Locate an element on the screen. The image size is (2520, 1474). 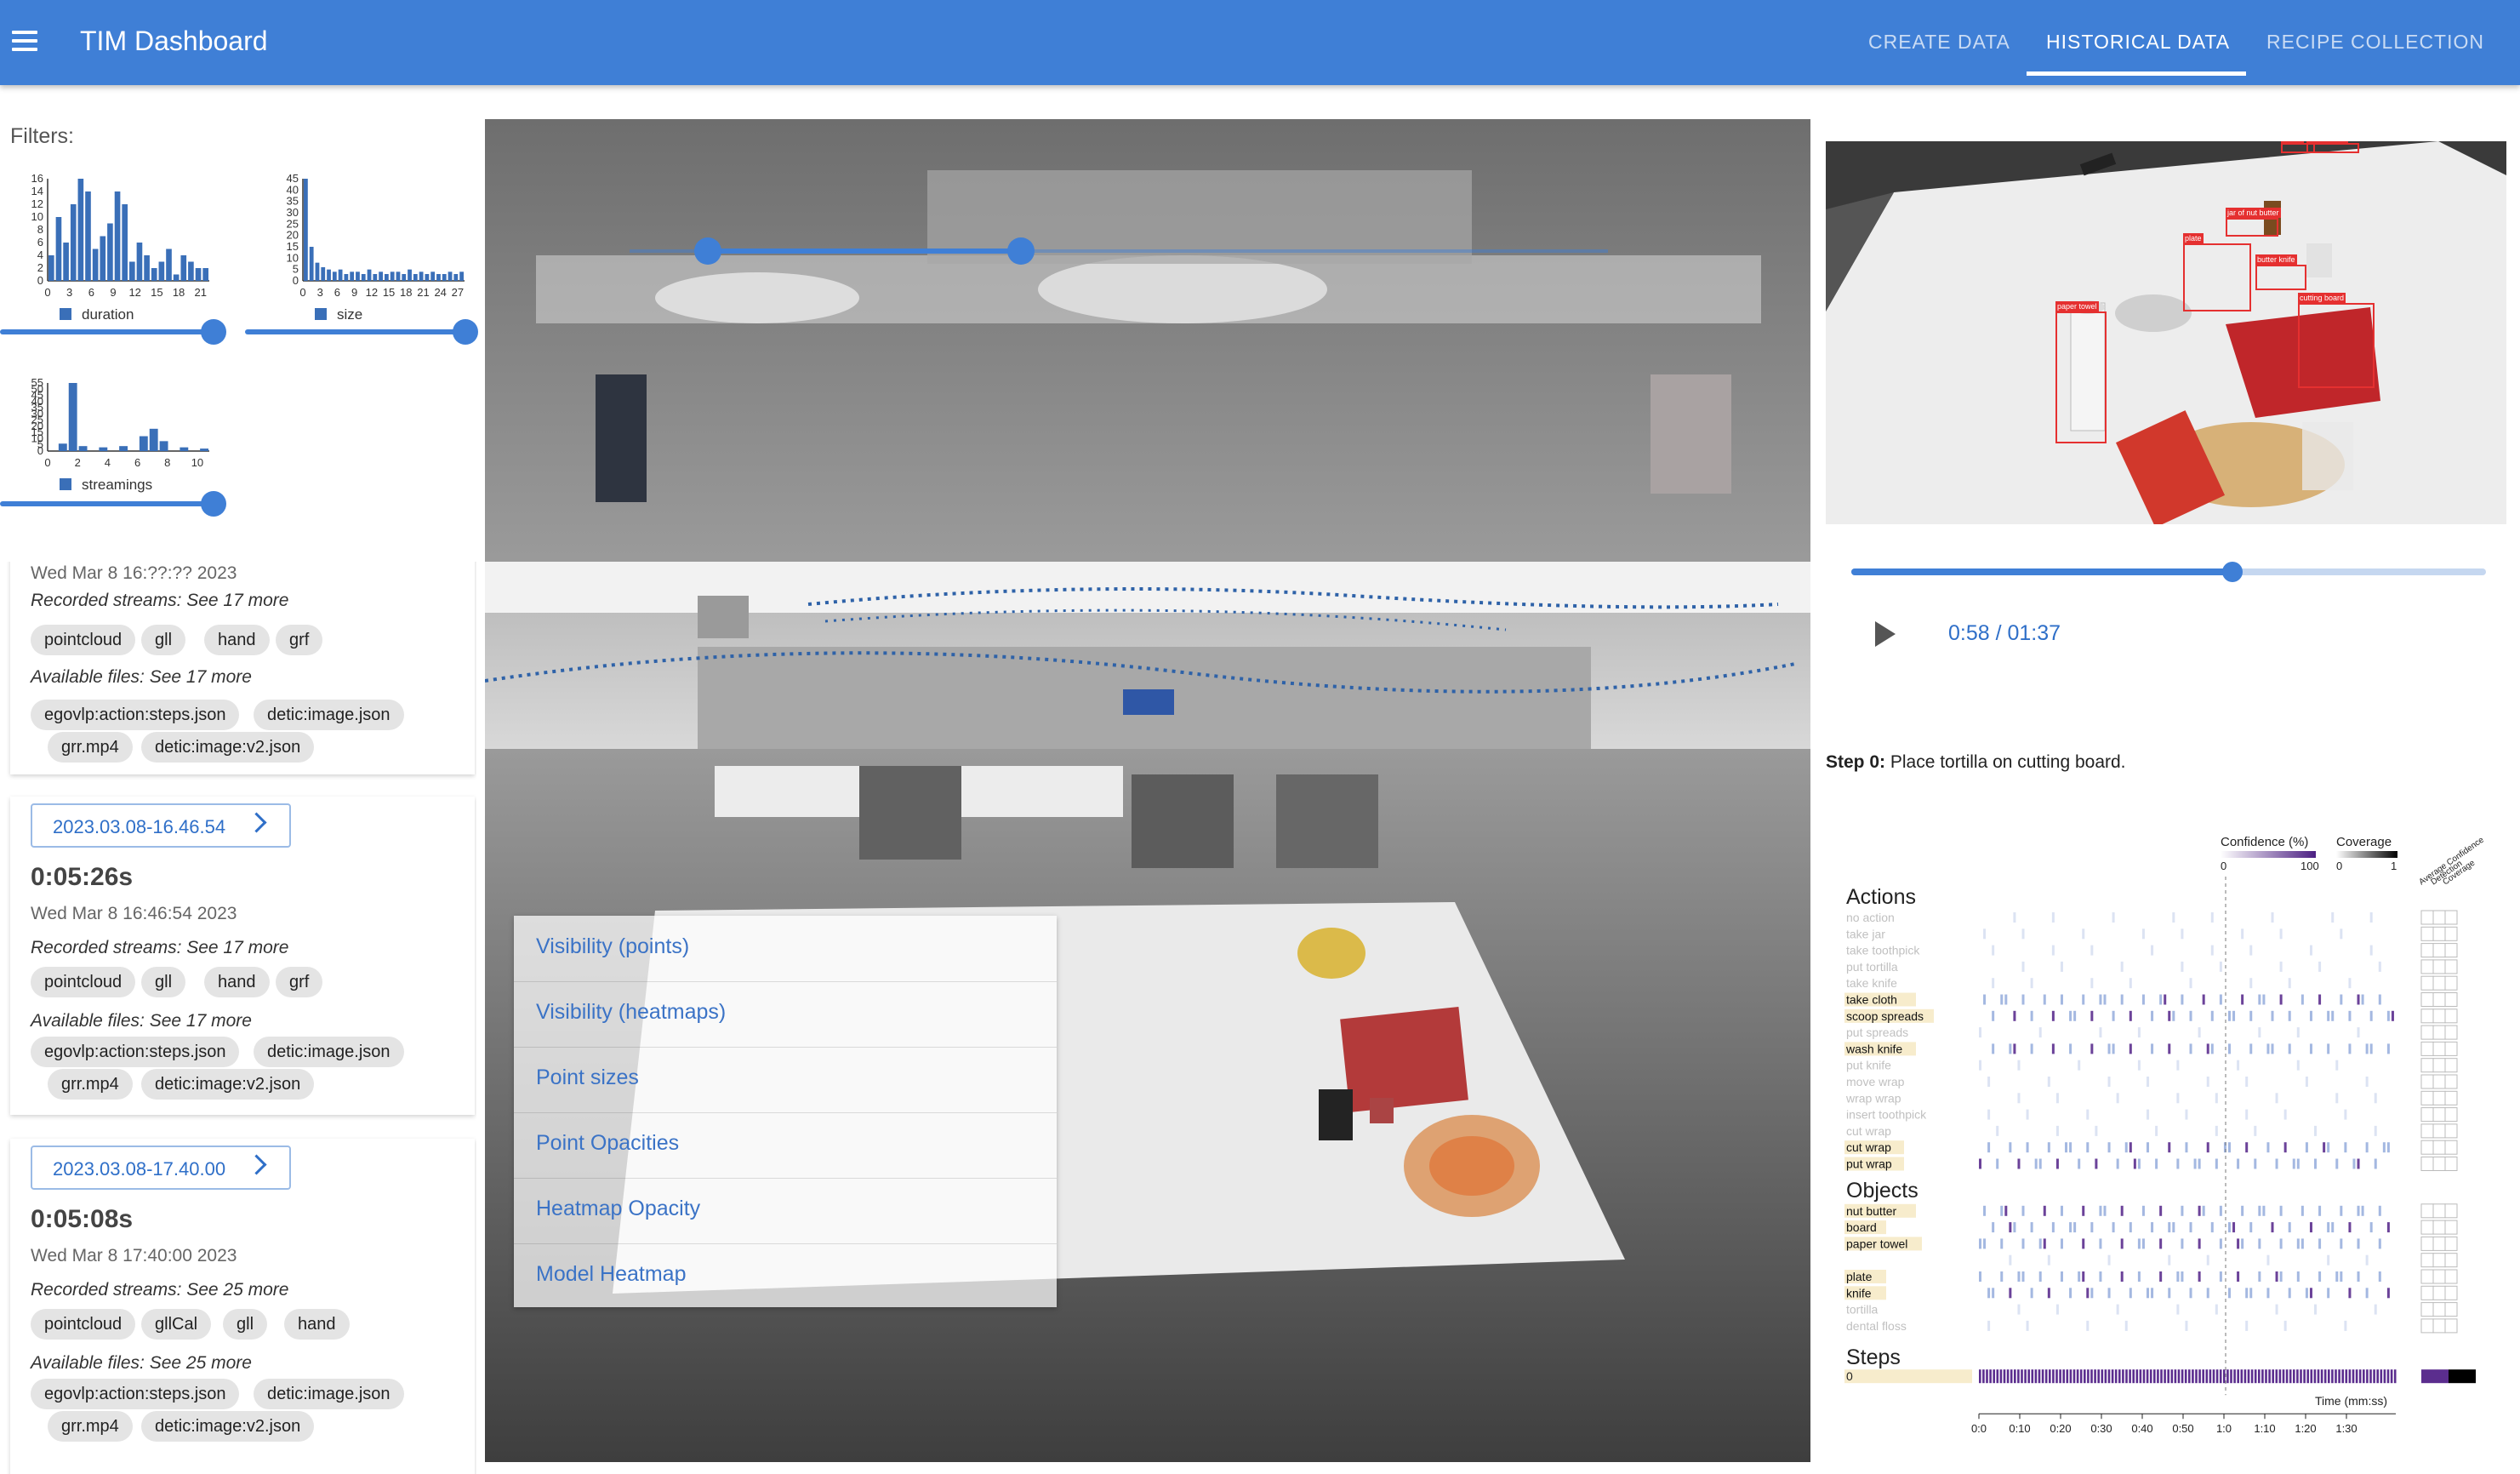
duration-slider-track is located at coordinates (107, 331).